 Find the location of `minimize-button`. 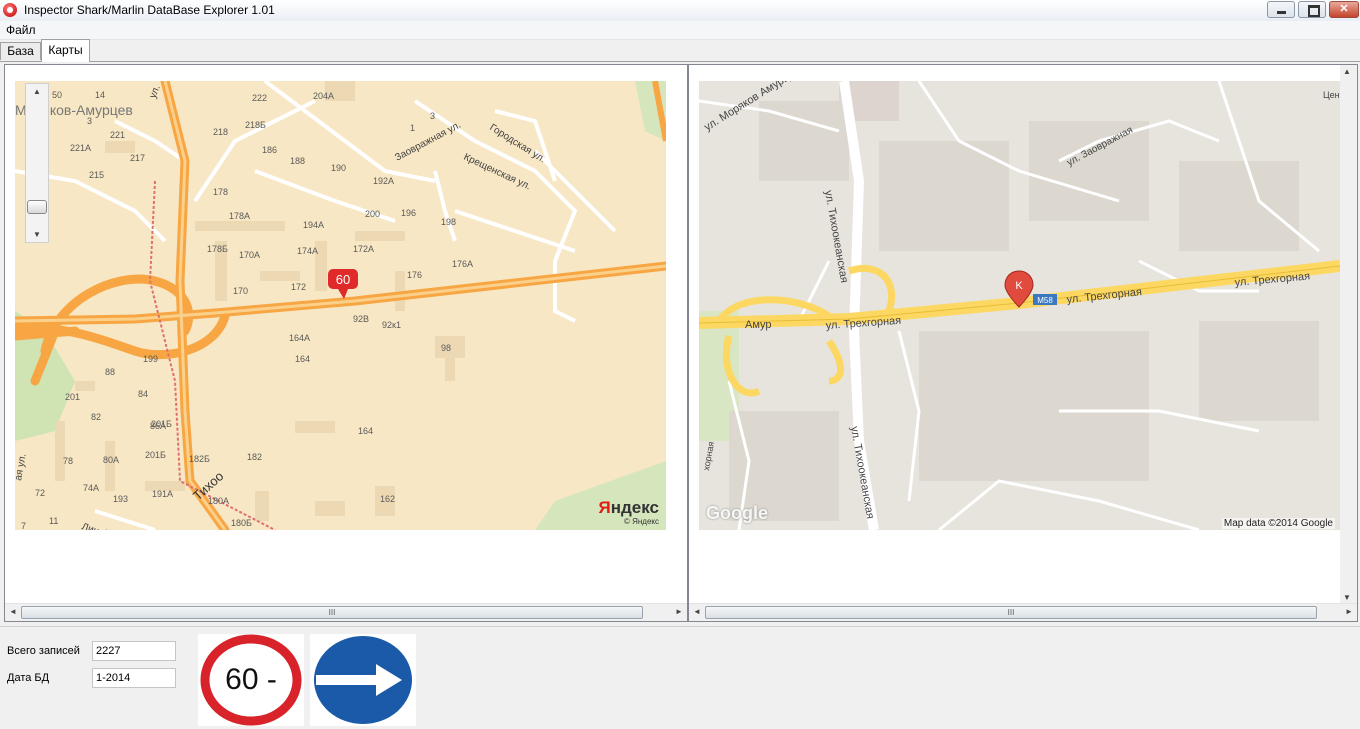

minimize-button is located at coordinates (1281, 9).